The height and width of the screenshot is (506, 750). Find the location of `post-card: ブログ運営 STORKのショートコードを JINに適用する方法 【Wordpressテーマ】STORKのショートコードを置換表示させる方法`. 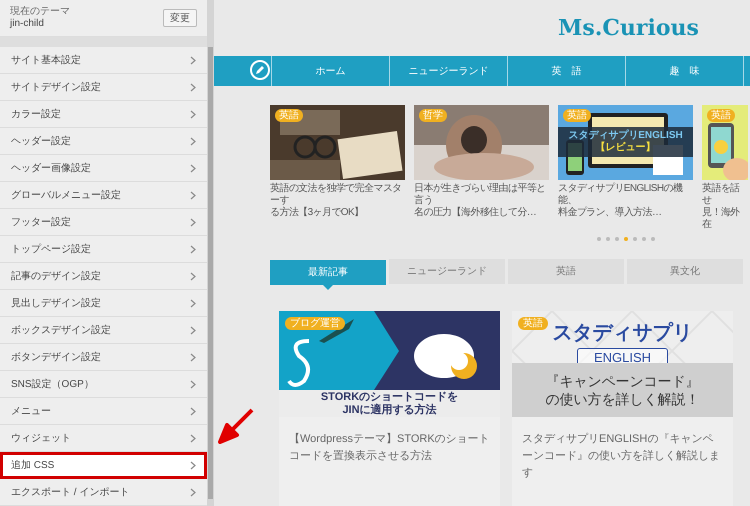

post-card: ブログ運営 STORKのショートコードを JINに適用する方法 【Wordpressテーマ】STORKのショートコードを置換表示させる方法 is located at coordinates (389, 408).